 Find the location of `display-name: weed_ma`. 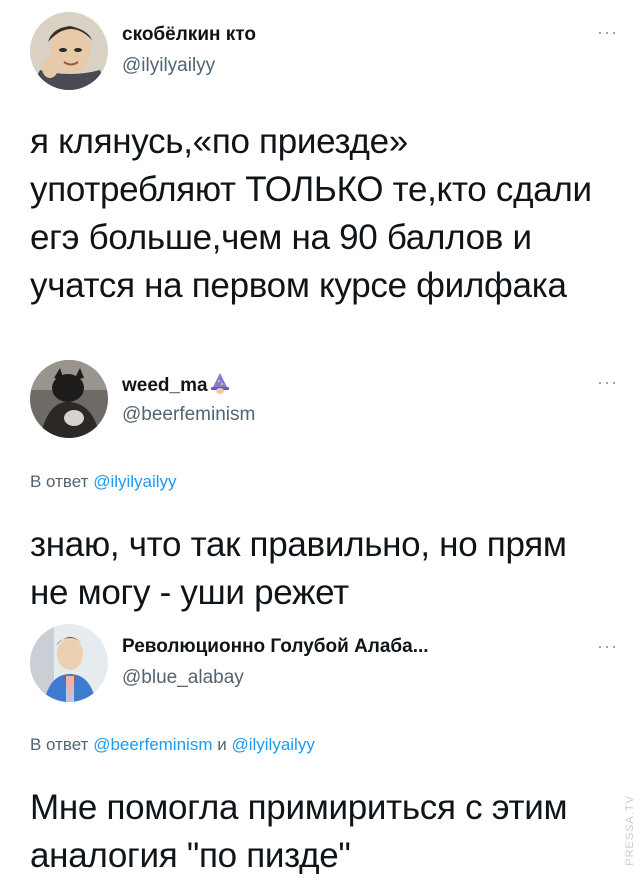

display-name: weed_ma is located at coordinates (176, 386).